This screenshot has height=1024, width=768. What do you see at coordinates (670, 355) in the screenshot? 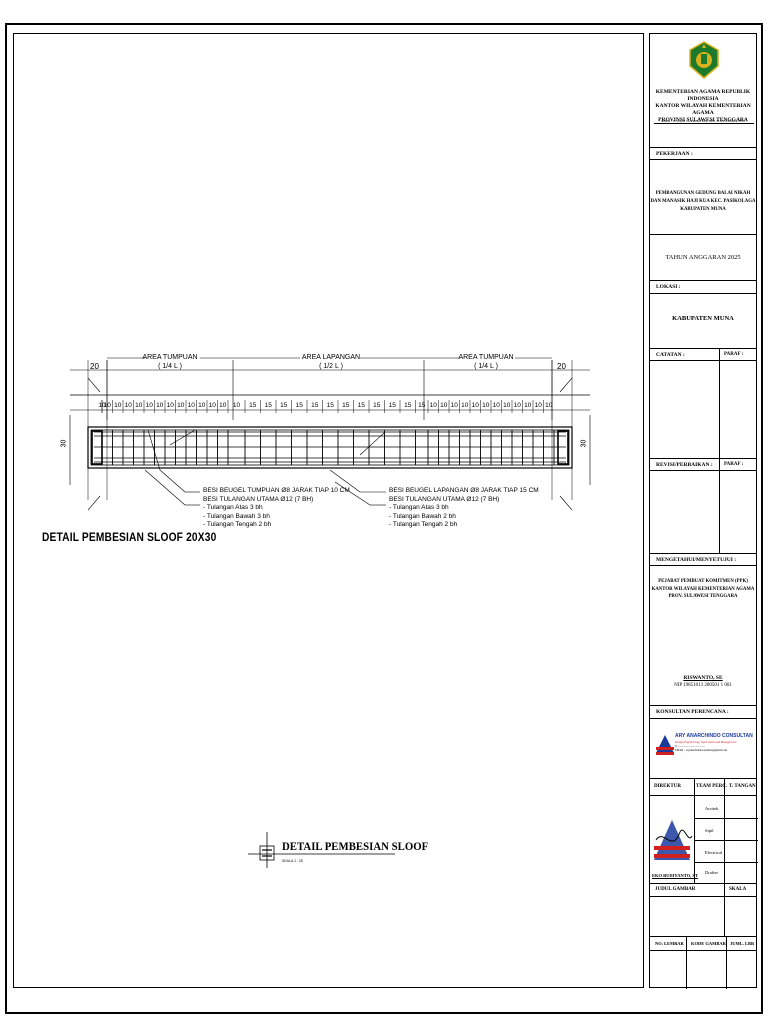
I see `catatan-label: CATATAN :` at bounding box center [670, 355].